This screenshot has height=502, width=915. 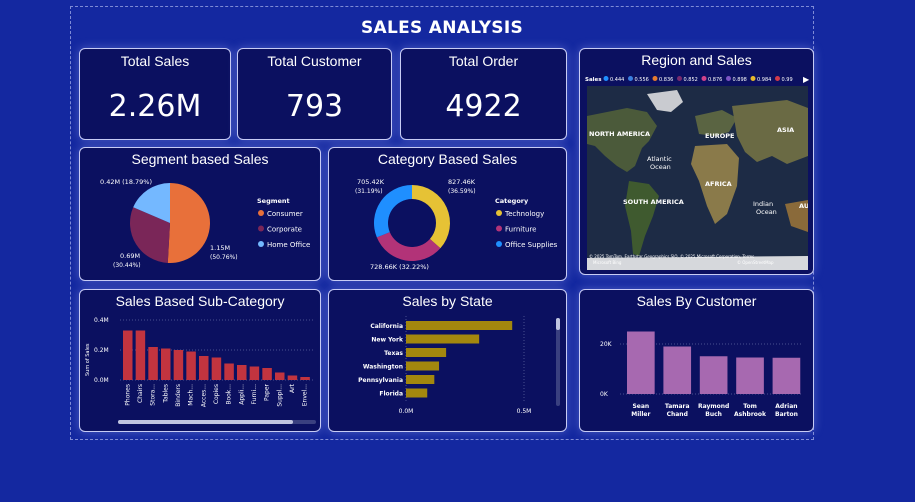 What do you see at coordinates (786, 406) in the screenshot?
I see `customer-name: Adrian` at bounding box center [786, 406].